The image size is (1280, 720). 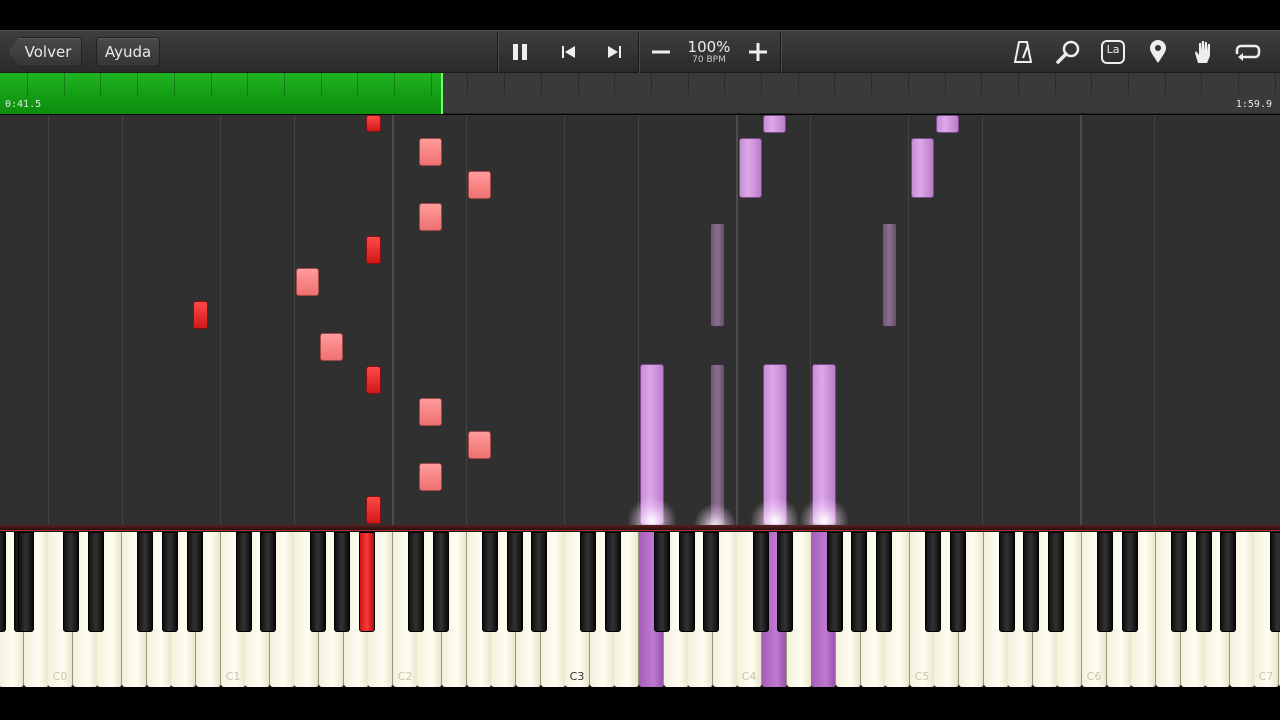 I want to click on key-label: La, so click(x=1113, y=49).